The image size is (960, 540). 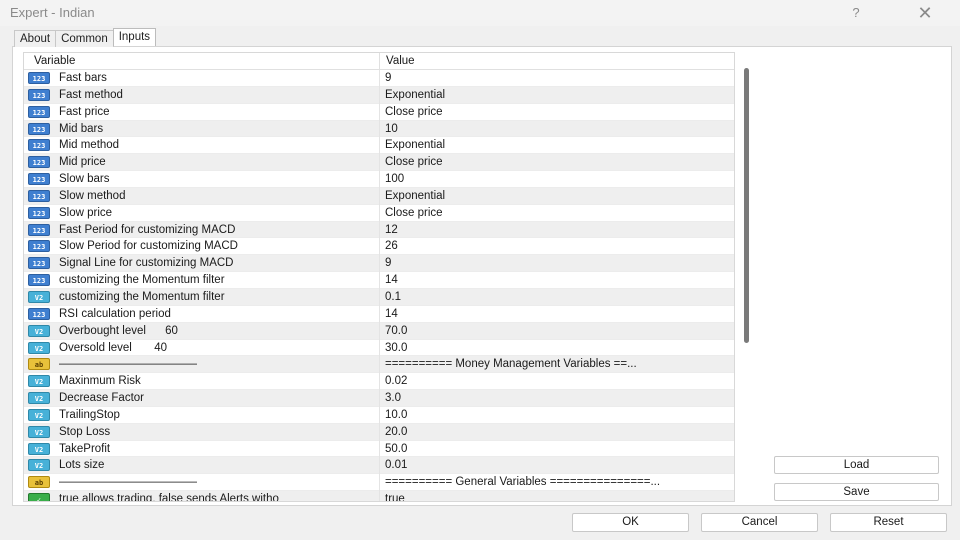 What do you see at coordinates (396, 465) in the screenshot?
I see `variable-value: 0.01` at bounding box center [396, 465].